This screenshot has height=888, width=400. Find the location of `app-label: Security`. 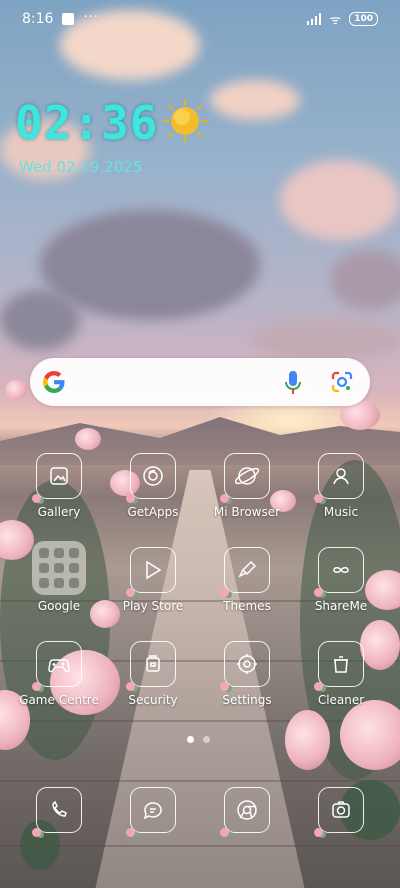

app-label: Security is located at coordinates (153, 700).